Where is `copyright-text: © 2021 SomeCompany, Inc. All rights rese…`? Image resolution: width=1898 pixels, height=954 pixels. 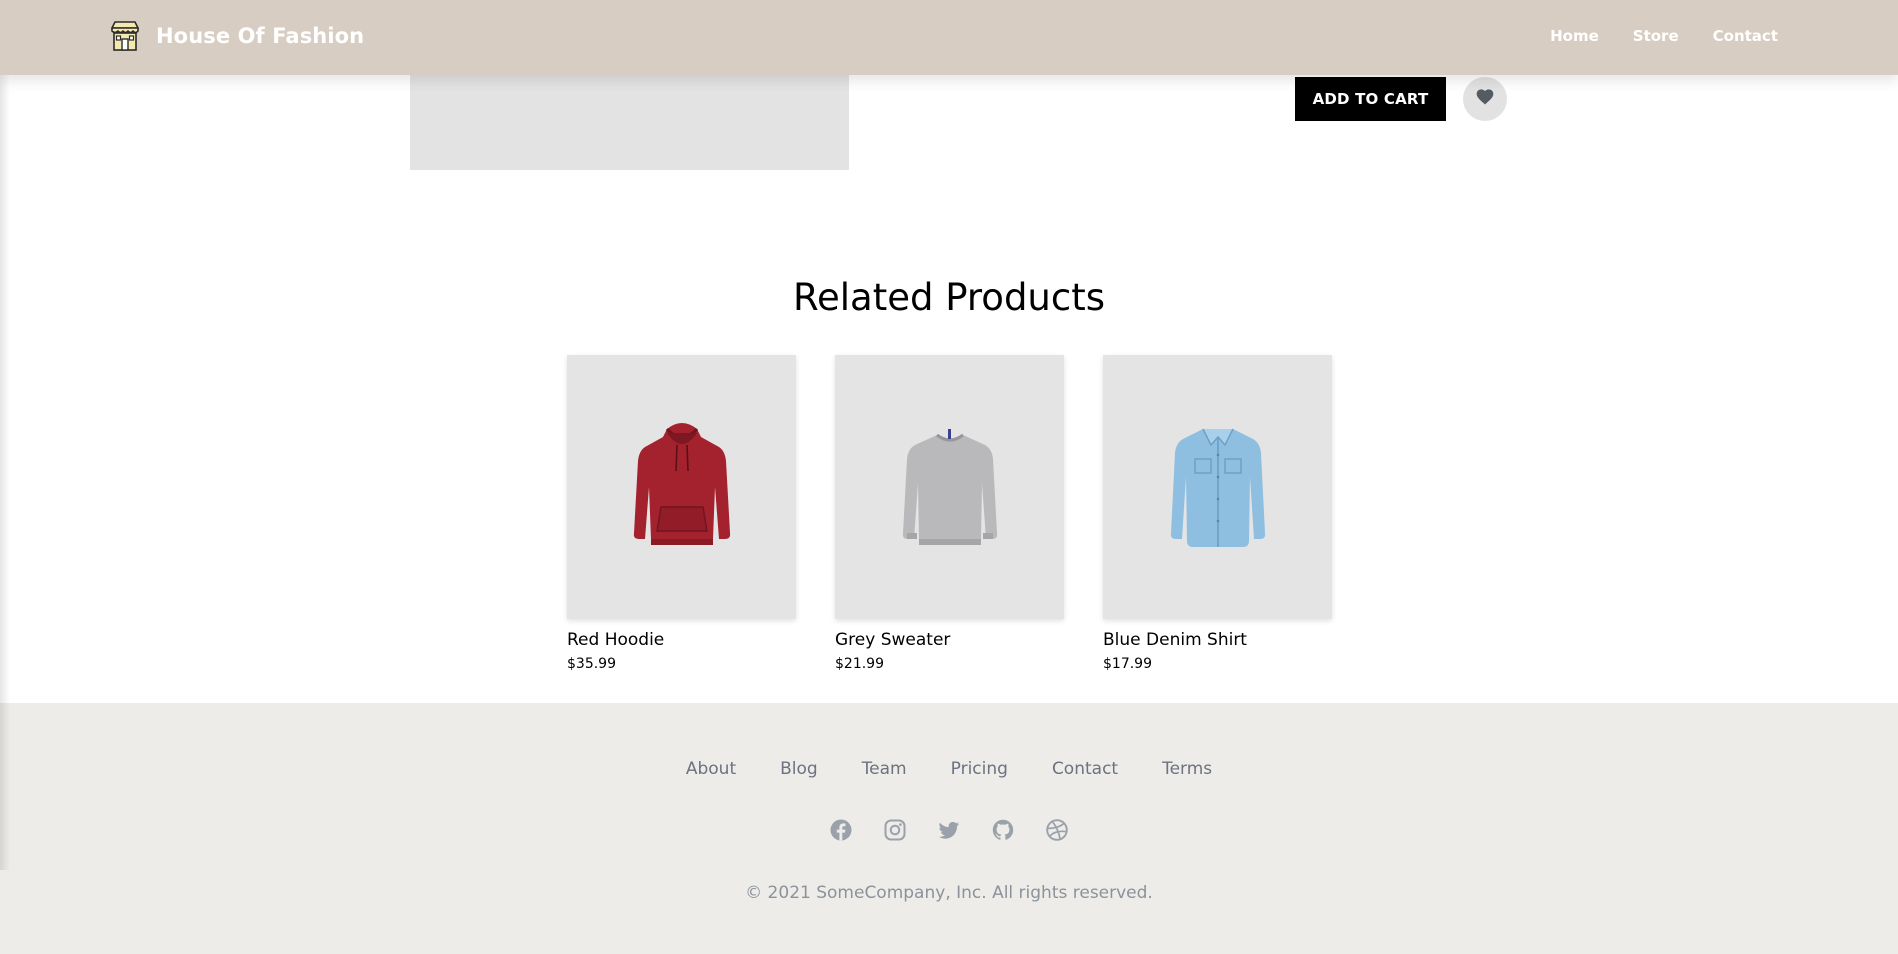 copyright-text: © 2021 SomeCompany, Inc. All rights rese… is located at coordinates (949, 893).